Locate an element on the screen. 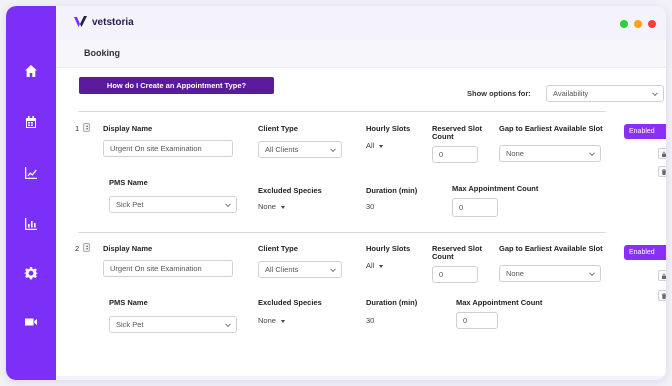 The image size is (672, 386). home-icon is located at coordinates (31, 71).